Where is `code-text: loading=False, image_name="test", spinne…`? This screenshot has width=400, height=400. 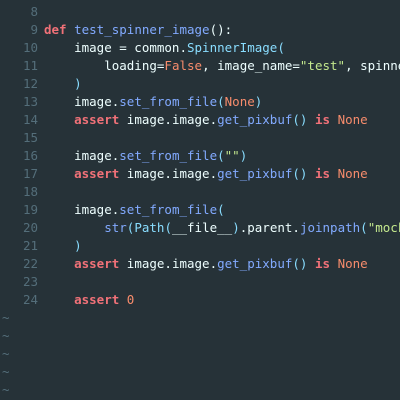 code-text: loading=False, image_name="test", spinne… is located at coordinates (219, 66).